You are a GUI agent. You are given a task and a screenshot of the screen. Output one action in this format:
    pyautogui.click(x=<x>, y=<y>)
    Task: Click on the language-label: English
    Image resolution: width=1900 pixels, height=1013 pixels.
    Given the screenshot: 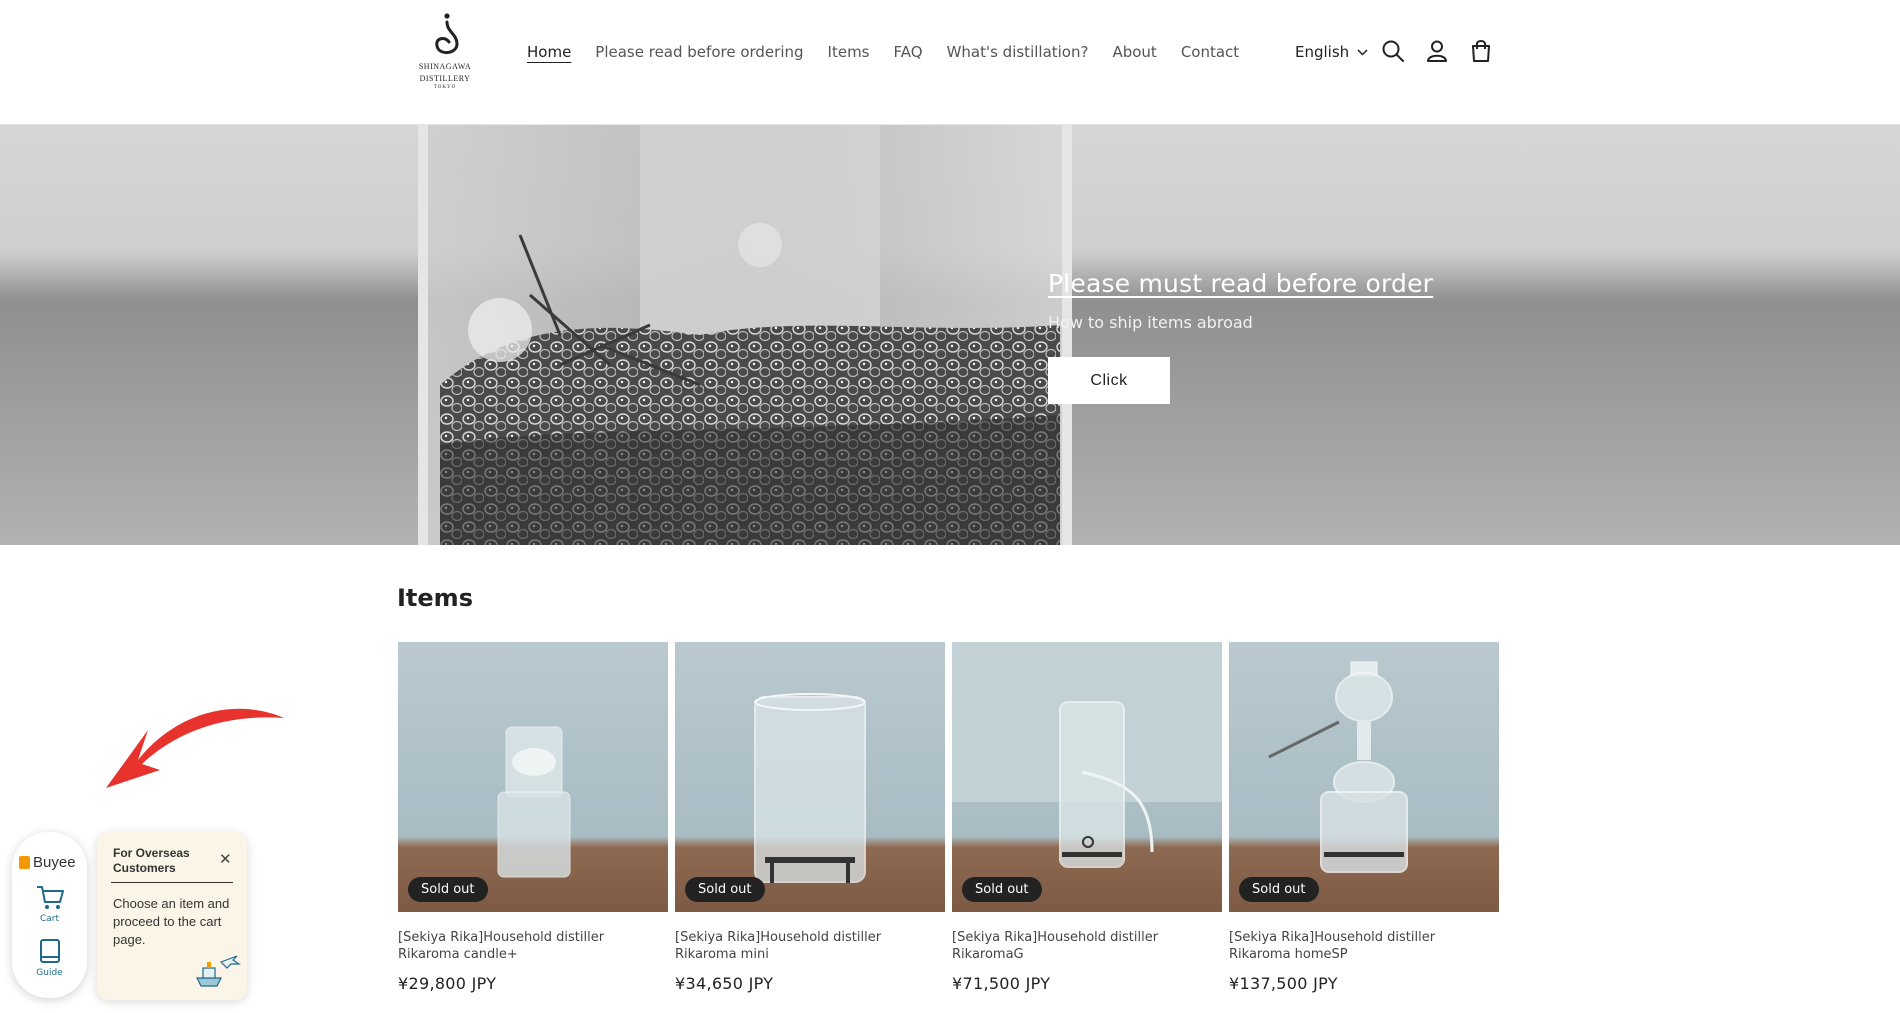 What is the action you would take?
    pyautogui.click(x=1322, y=52)
    